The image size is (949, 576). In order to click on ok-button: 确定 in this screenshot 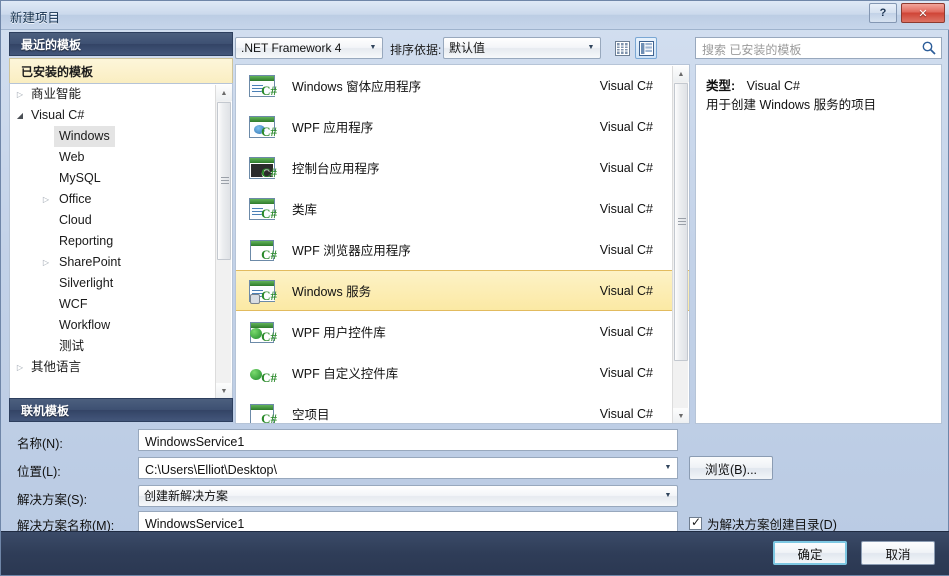, I will do `click(810, 553)`.